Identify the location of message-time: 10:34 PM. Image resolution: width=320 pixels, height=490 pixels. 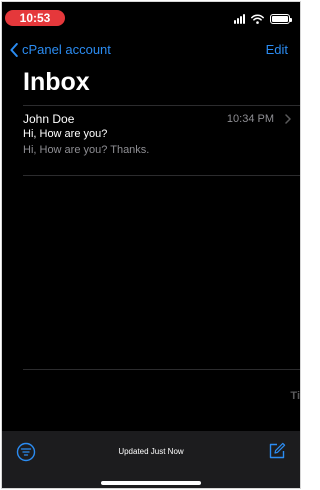
(250, 119).